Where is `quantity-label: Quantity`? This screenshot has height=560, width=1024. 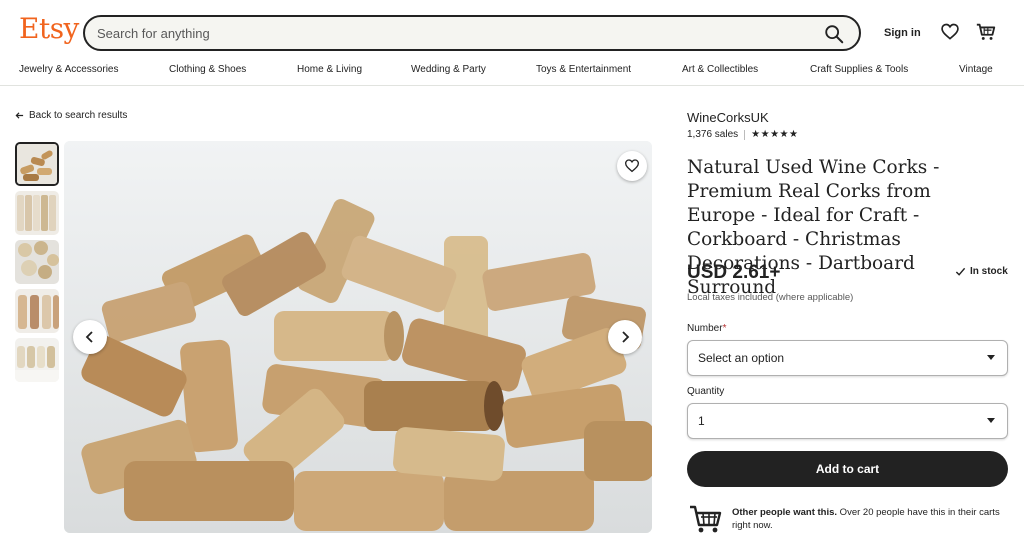
quantity-label: Quantity is located at coordinates (706, 391).